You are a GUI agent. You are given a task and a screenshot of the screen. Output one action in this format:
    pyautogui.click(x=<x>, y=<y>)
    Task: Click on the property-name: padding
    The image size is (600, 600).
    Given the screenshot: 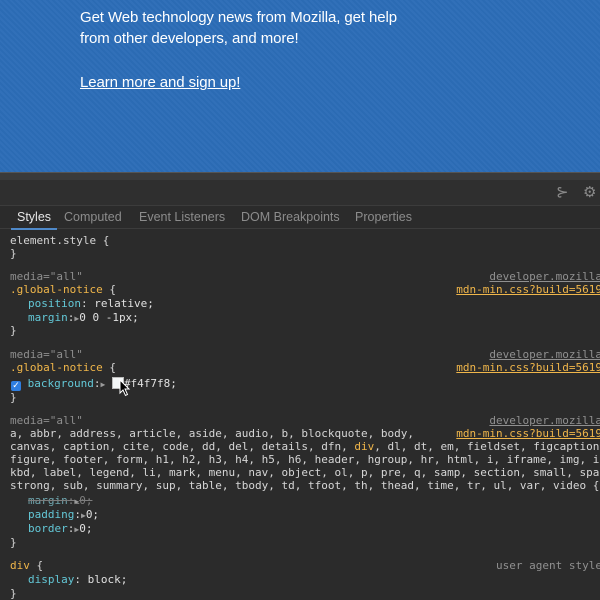 What is the action you would take?
    pyautogui.click(x=51, y=514)
    